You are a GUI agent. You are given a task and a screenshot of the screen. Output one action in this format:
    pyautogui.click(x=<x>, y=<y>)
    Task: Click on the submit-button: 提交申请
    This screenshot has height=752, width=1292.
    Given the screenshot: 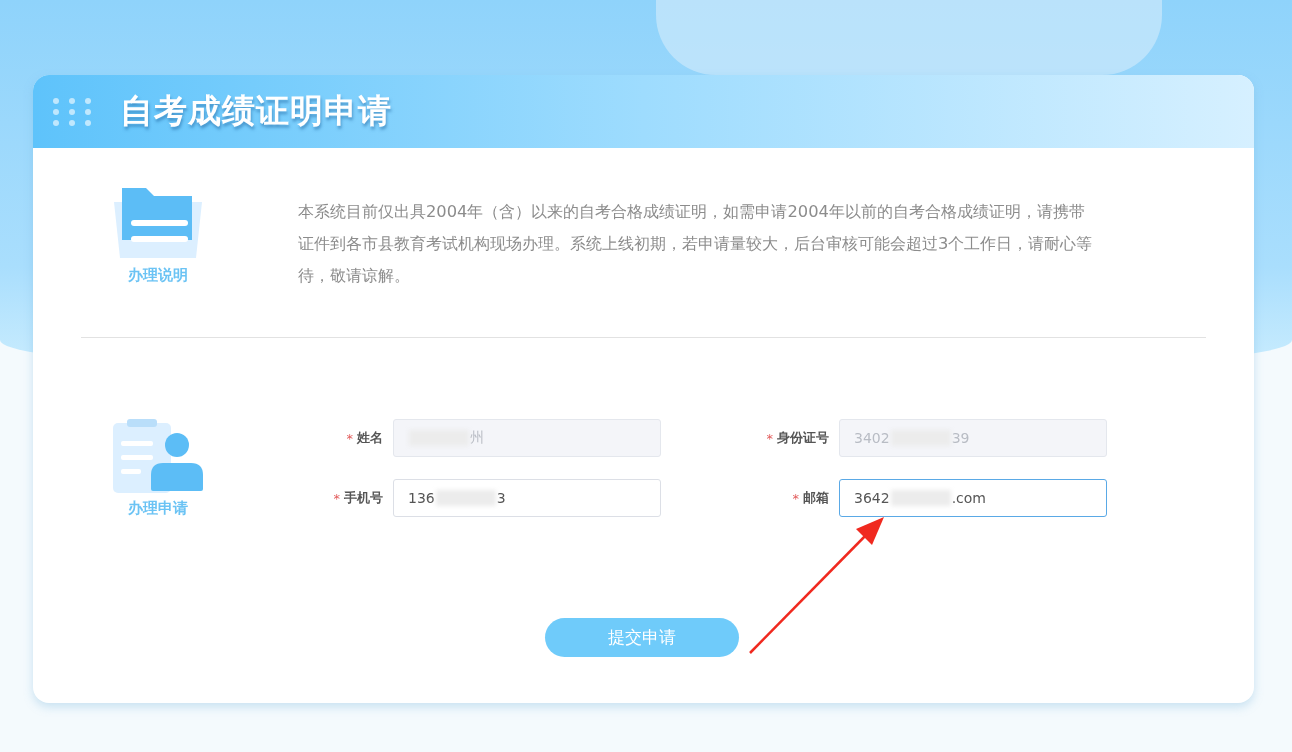 What is the action you would take?
    pyautogui.click(x=642, y=637)
    